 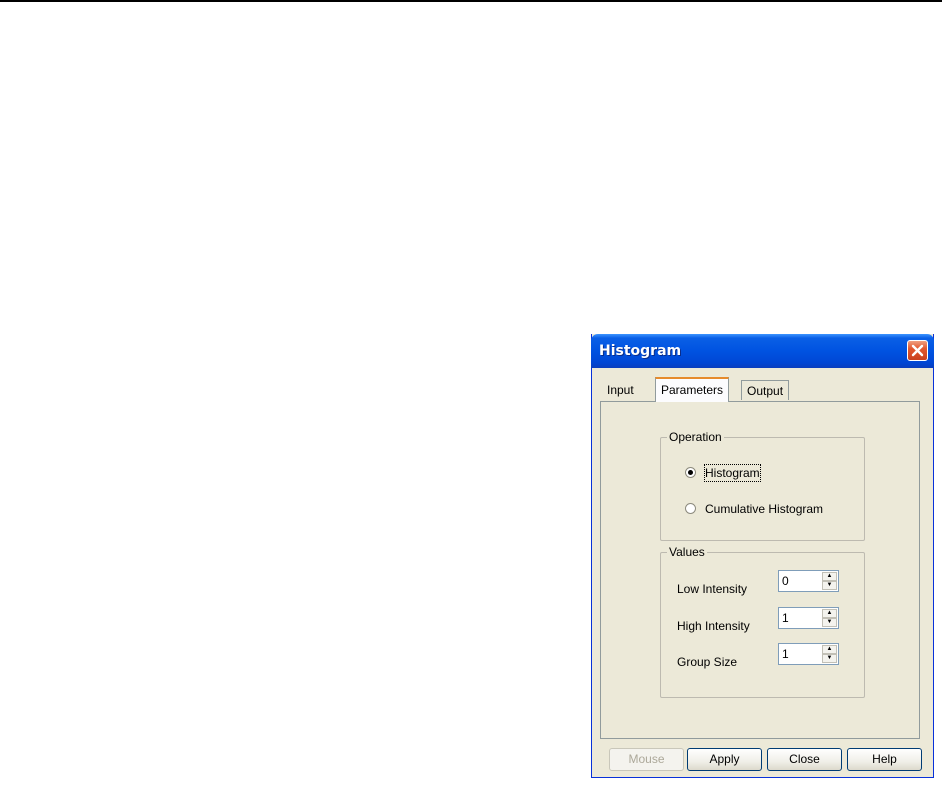 I want to click on close-icon, so click(x=917, y=350).